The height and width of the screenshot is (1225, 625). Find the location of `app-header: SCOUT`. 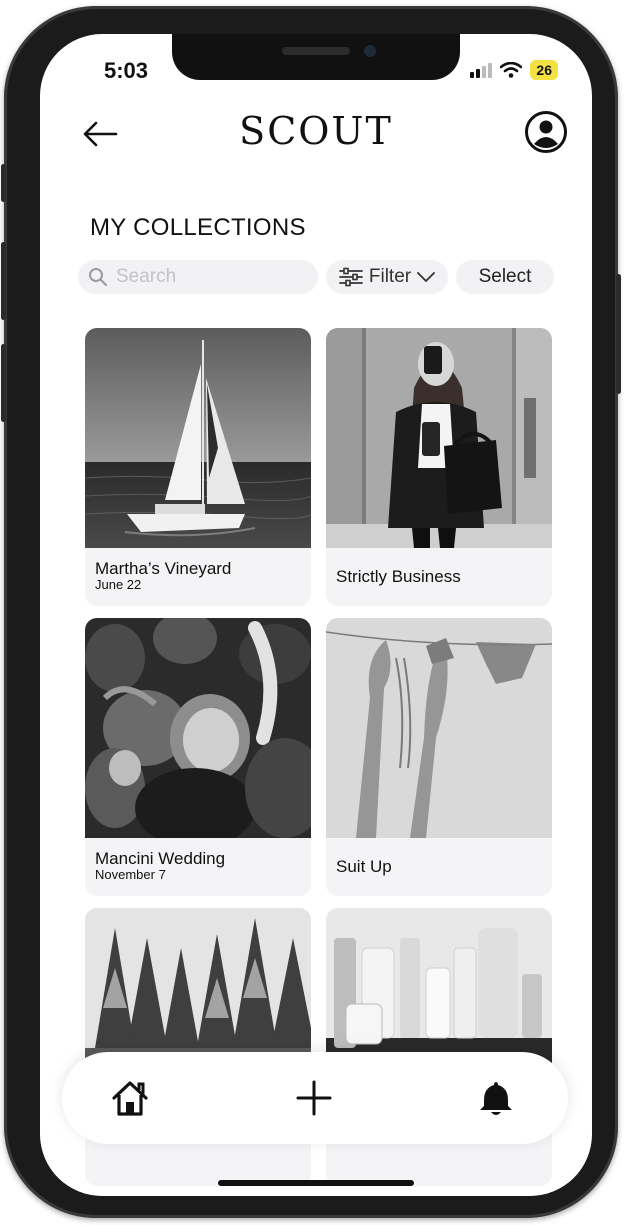

app-header: SCOUT is located at coordinates (316, 136).